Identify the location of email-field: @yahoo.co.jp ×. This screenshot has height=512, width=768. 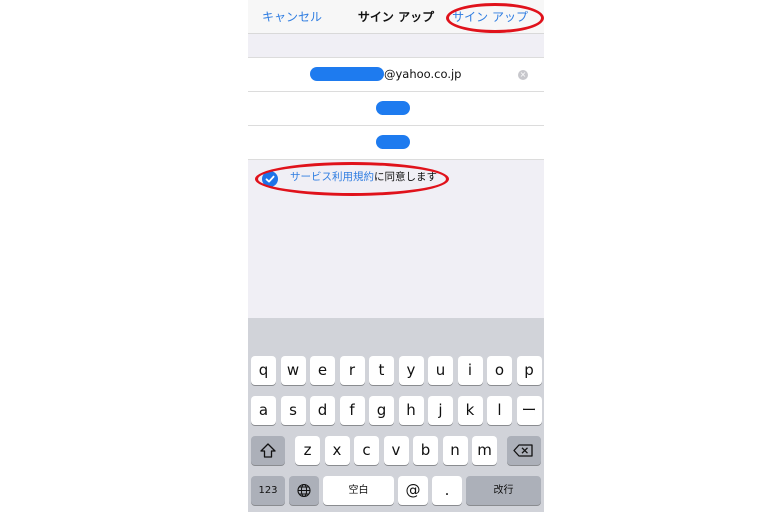
(396, 74).